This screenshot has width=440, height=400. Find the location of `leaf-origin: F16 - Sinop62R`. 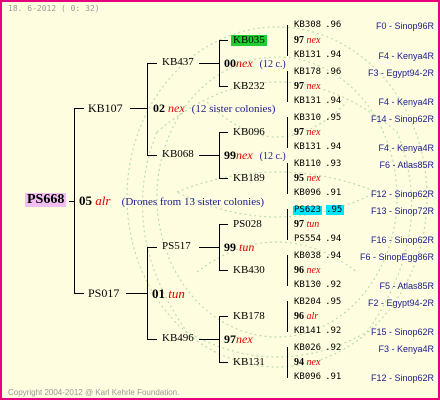

leaf-origin: F16 - Sinop62R is located at coordinates (402, 240).